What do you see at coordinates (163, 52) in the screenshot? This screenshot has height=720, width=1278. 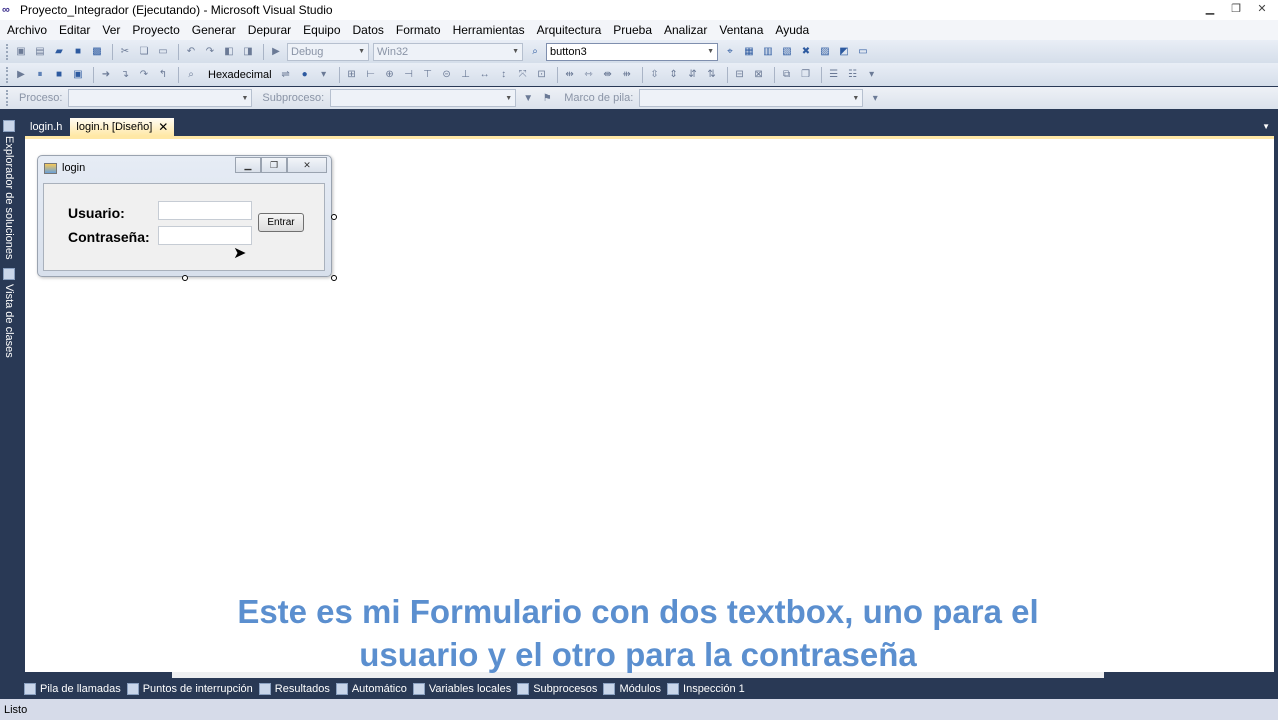 I see `paste-icon: ▭` at bounding box center [163, 52].